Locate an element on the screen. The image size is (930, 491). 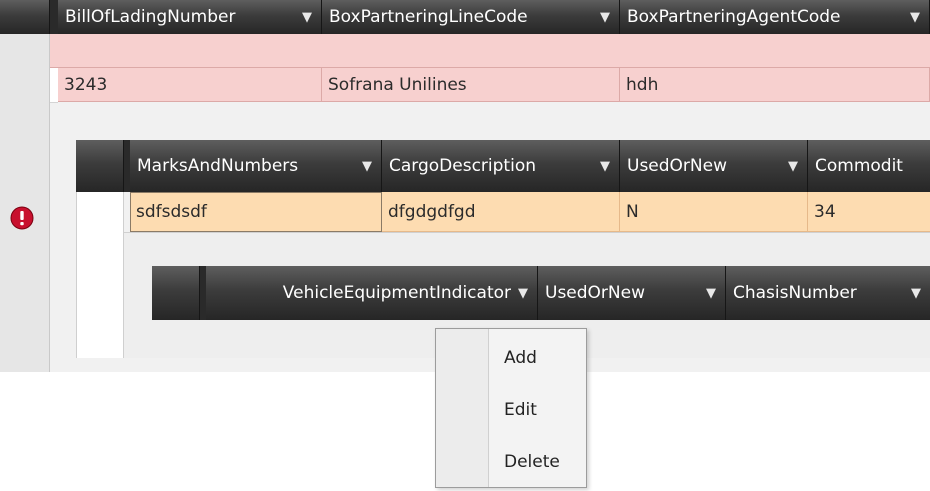
column-header-vehicle-usedornew: UsedOrNew ▼ is located at coordinates (632, 293).